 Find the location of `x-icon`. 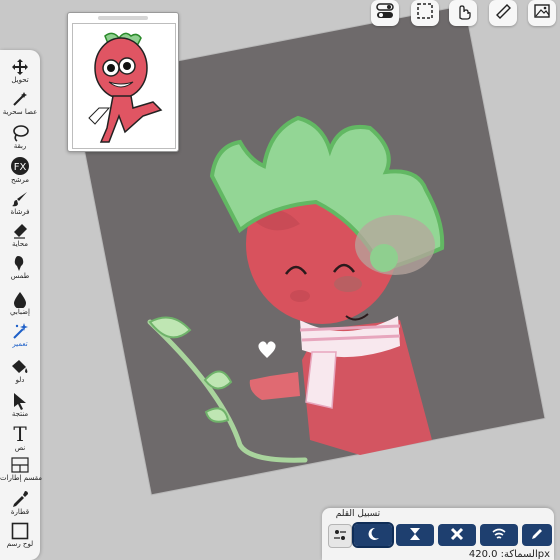

x-icon is located at coordinates (457, 535).